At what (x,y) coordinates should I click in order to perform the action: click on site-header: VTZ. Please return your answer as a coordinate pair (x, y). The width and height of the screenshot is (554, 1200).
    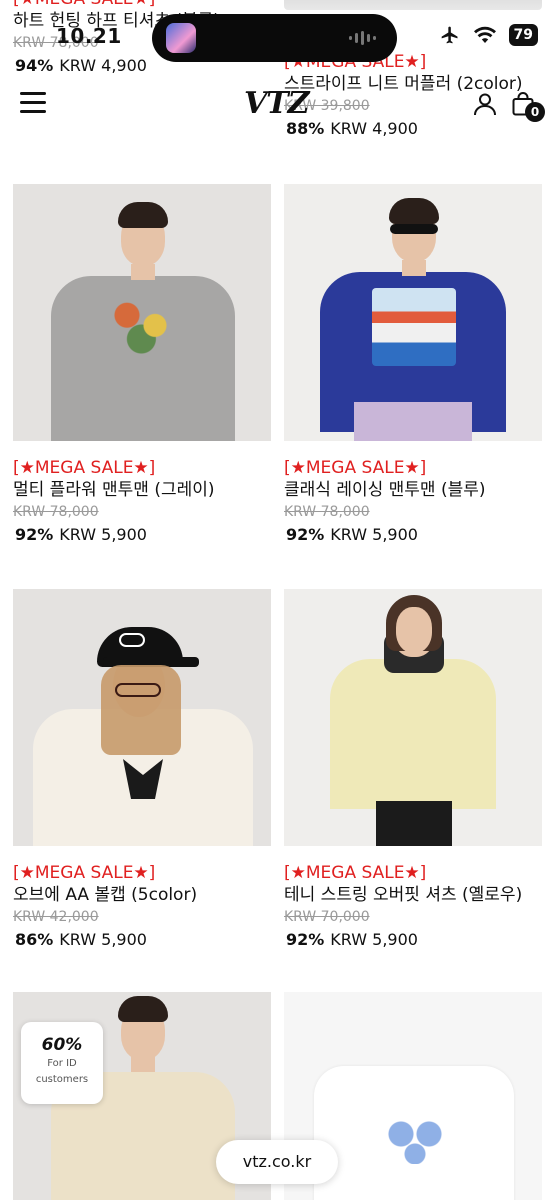
    Looking at the image, I should click on (277, 105).